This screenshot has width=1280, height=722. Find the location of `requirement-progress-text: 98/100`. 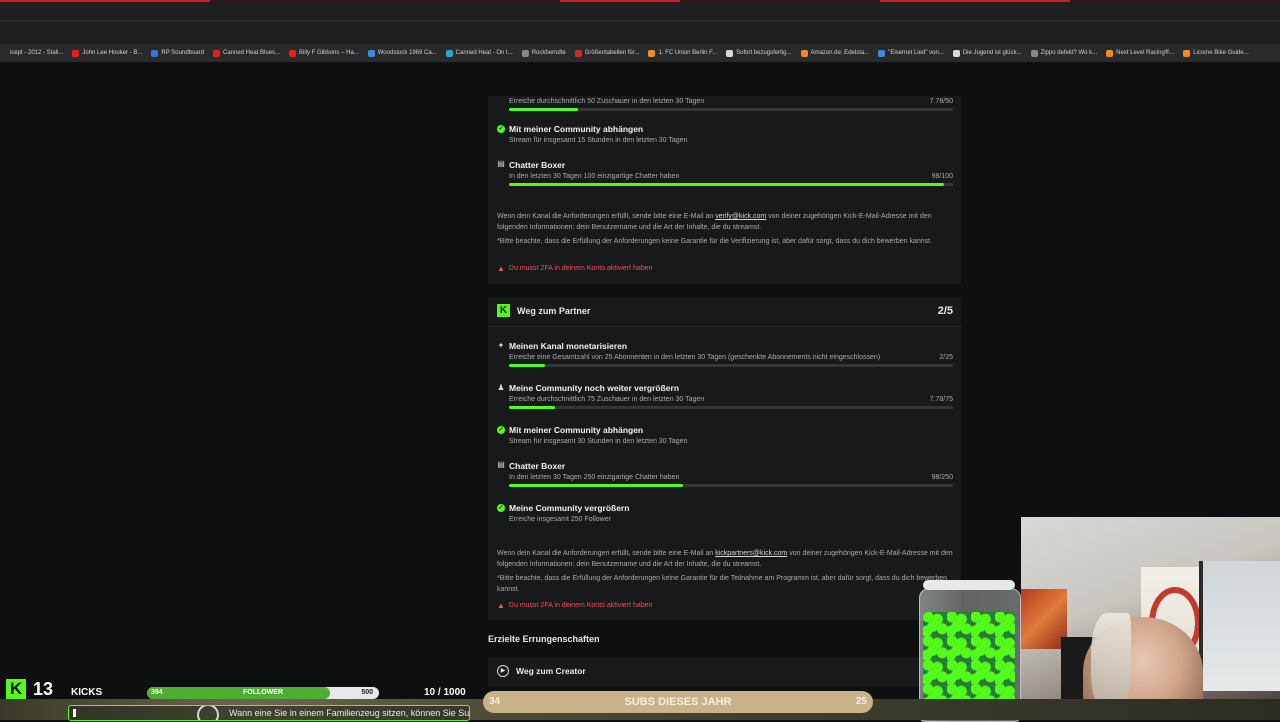

requirement-progress-text: 98/100 is located at coordinates (942, 176).